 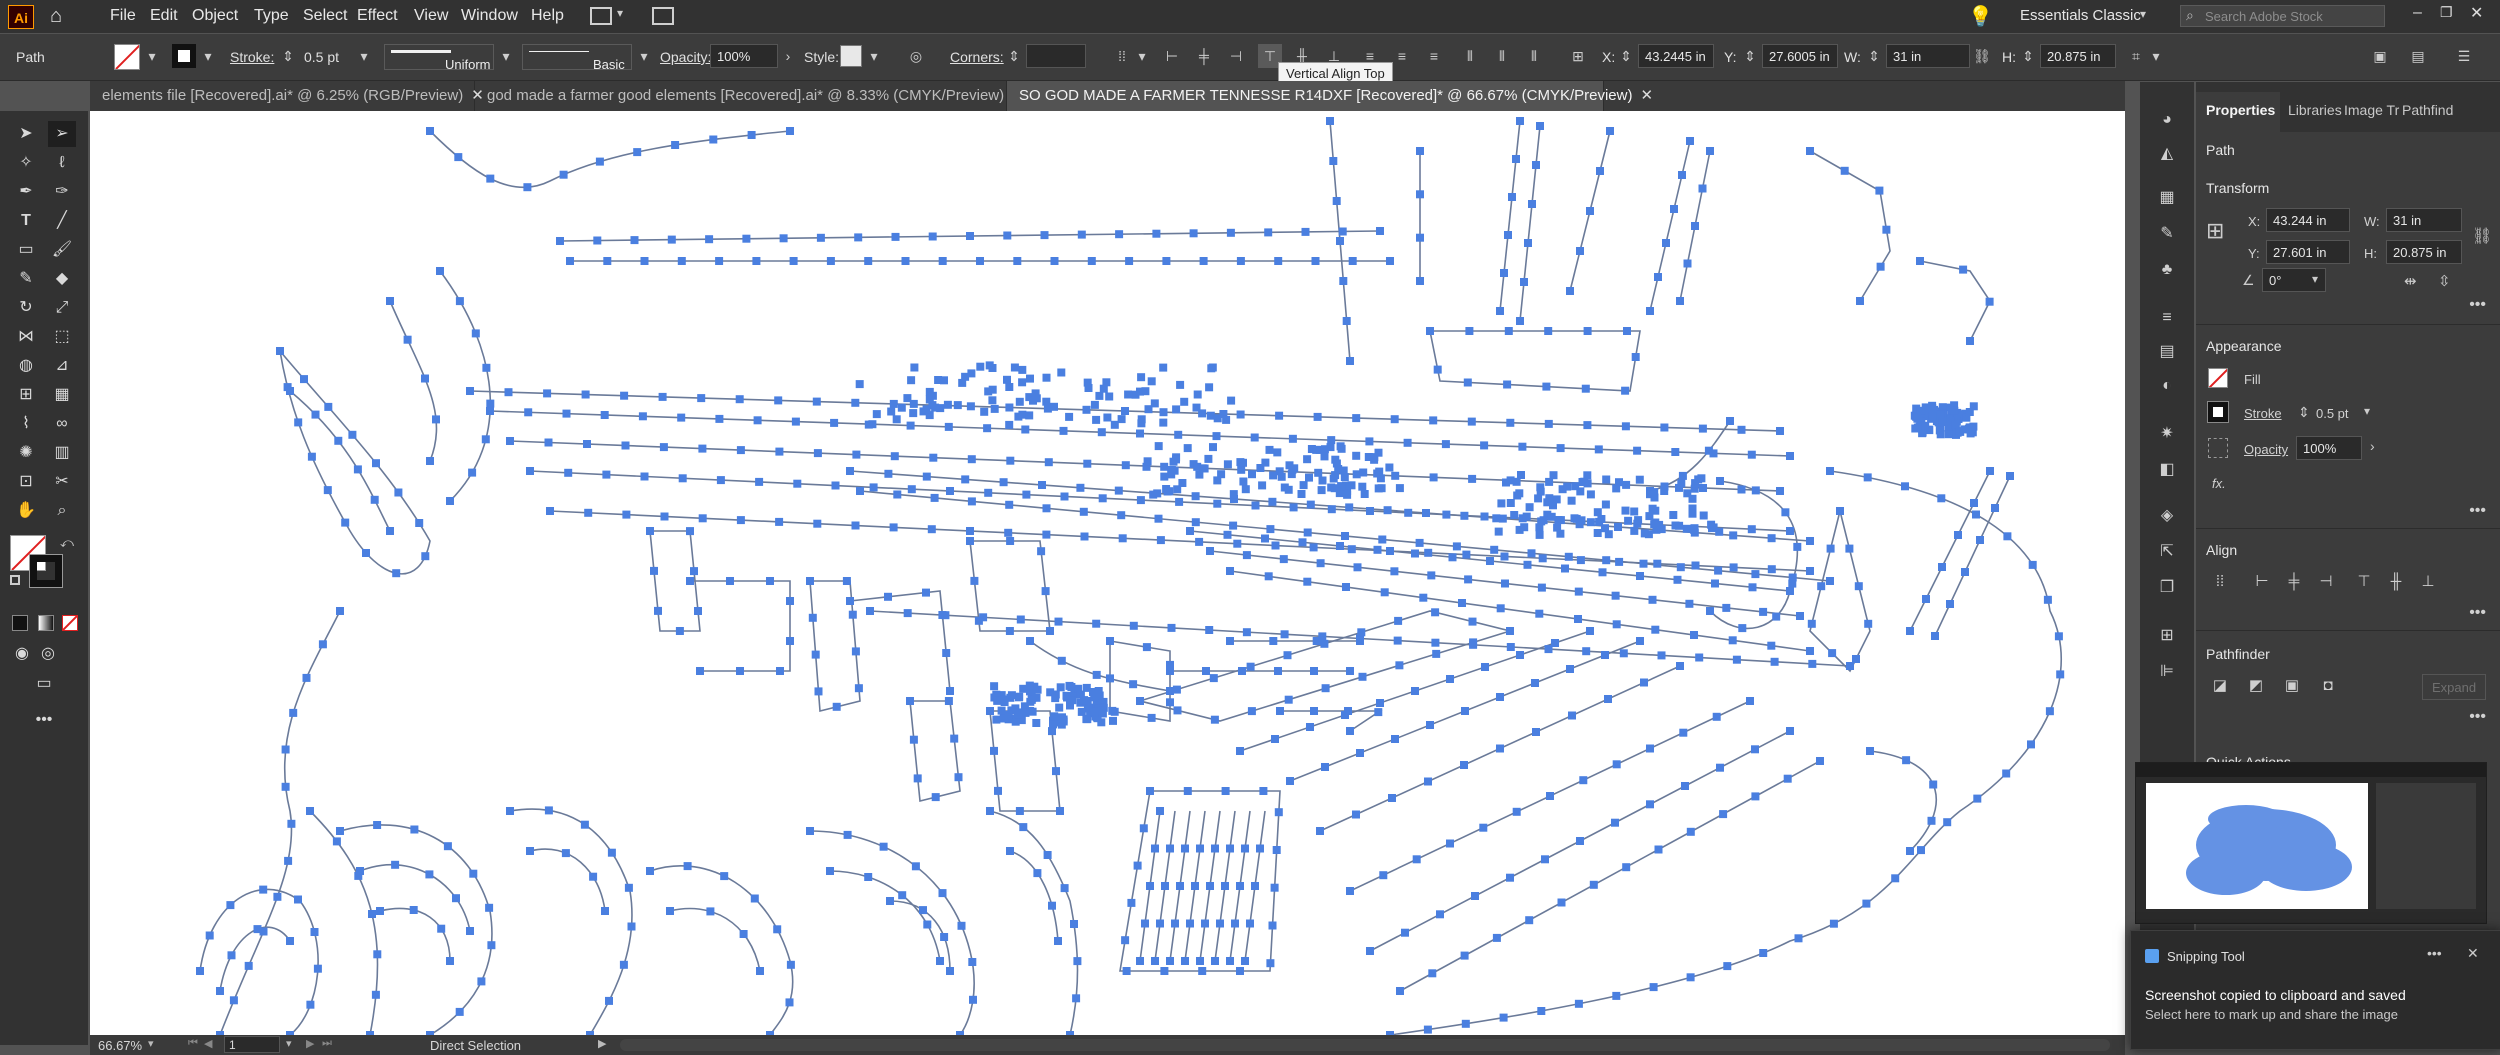 I want to click on stroke-swatch, so click(x=2218, y=412).